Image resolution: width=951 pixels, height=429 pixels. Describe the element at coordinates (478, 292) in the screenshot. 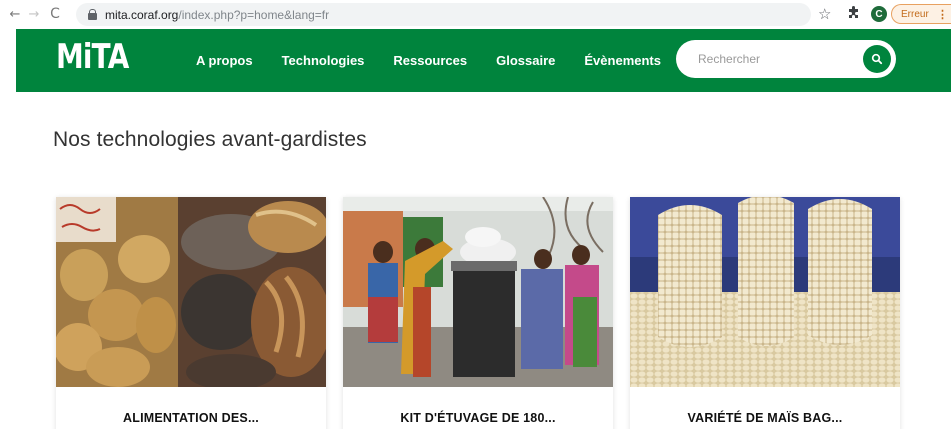

I see `card-image-parboiling-kit` at that location.